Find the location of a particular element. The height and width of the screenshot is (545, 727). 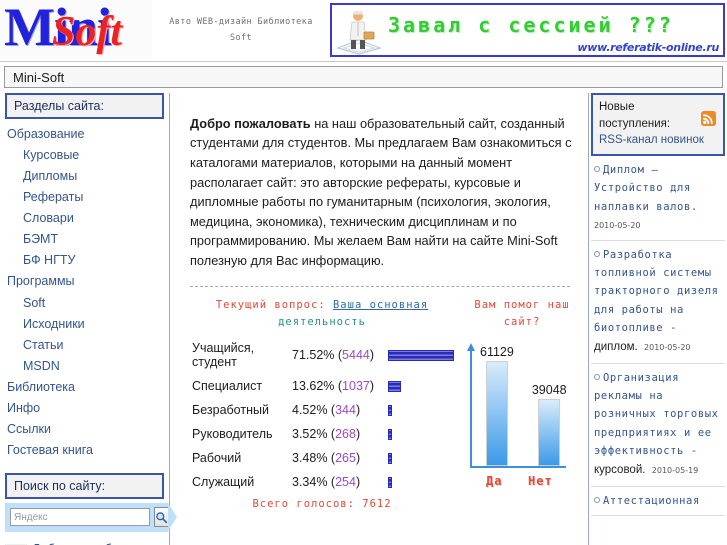

search-button is located at coordinates (161, 517).